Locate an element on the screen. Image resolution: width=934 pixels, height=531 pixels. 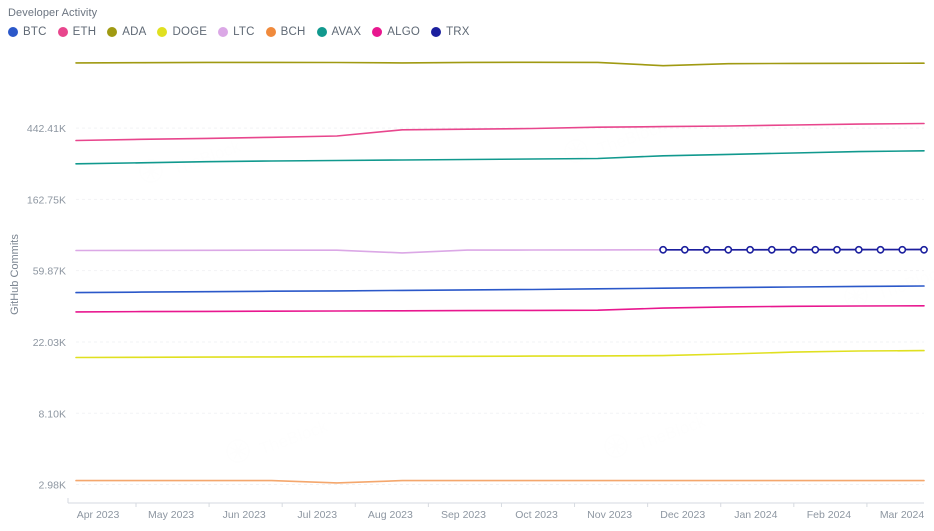
x-axis-tick-label: Sep 2023 is located at coordinates (463, 515).